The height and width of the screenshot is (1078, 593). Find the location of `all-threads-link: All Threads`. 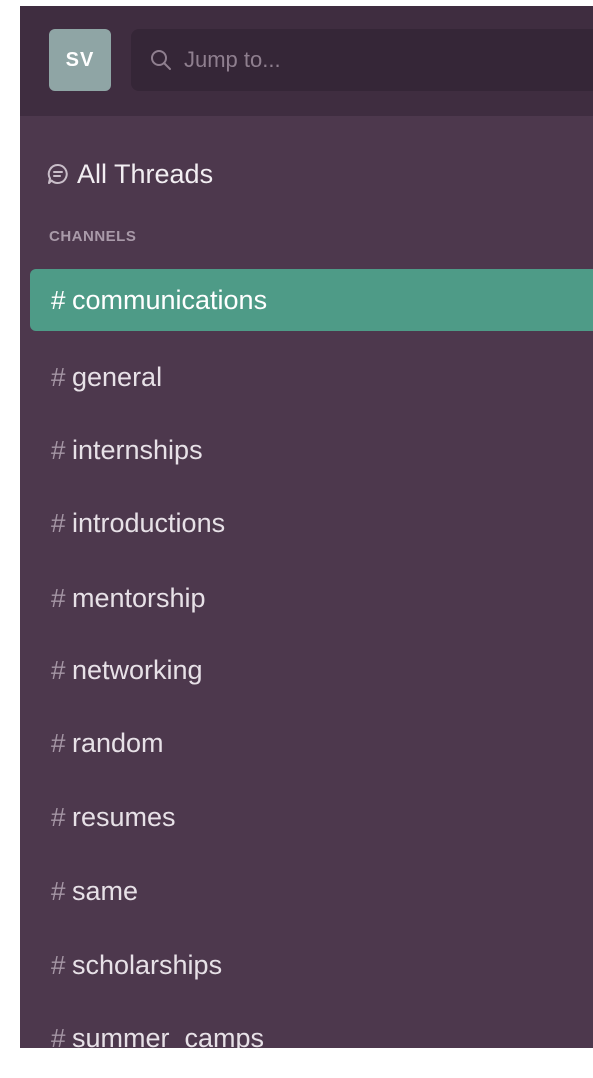

all-threads-link: All Threads is located at coordinates (130, 174).